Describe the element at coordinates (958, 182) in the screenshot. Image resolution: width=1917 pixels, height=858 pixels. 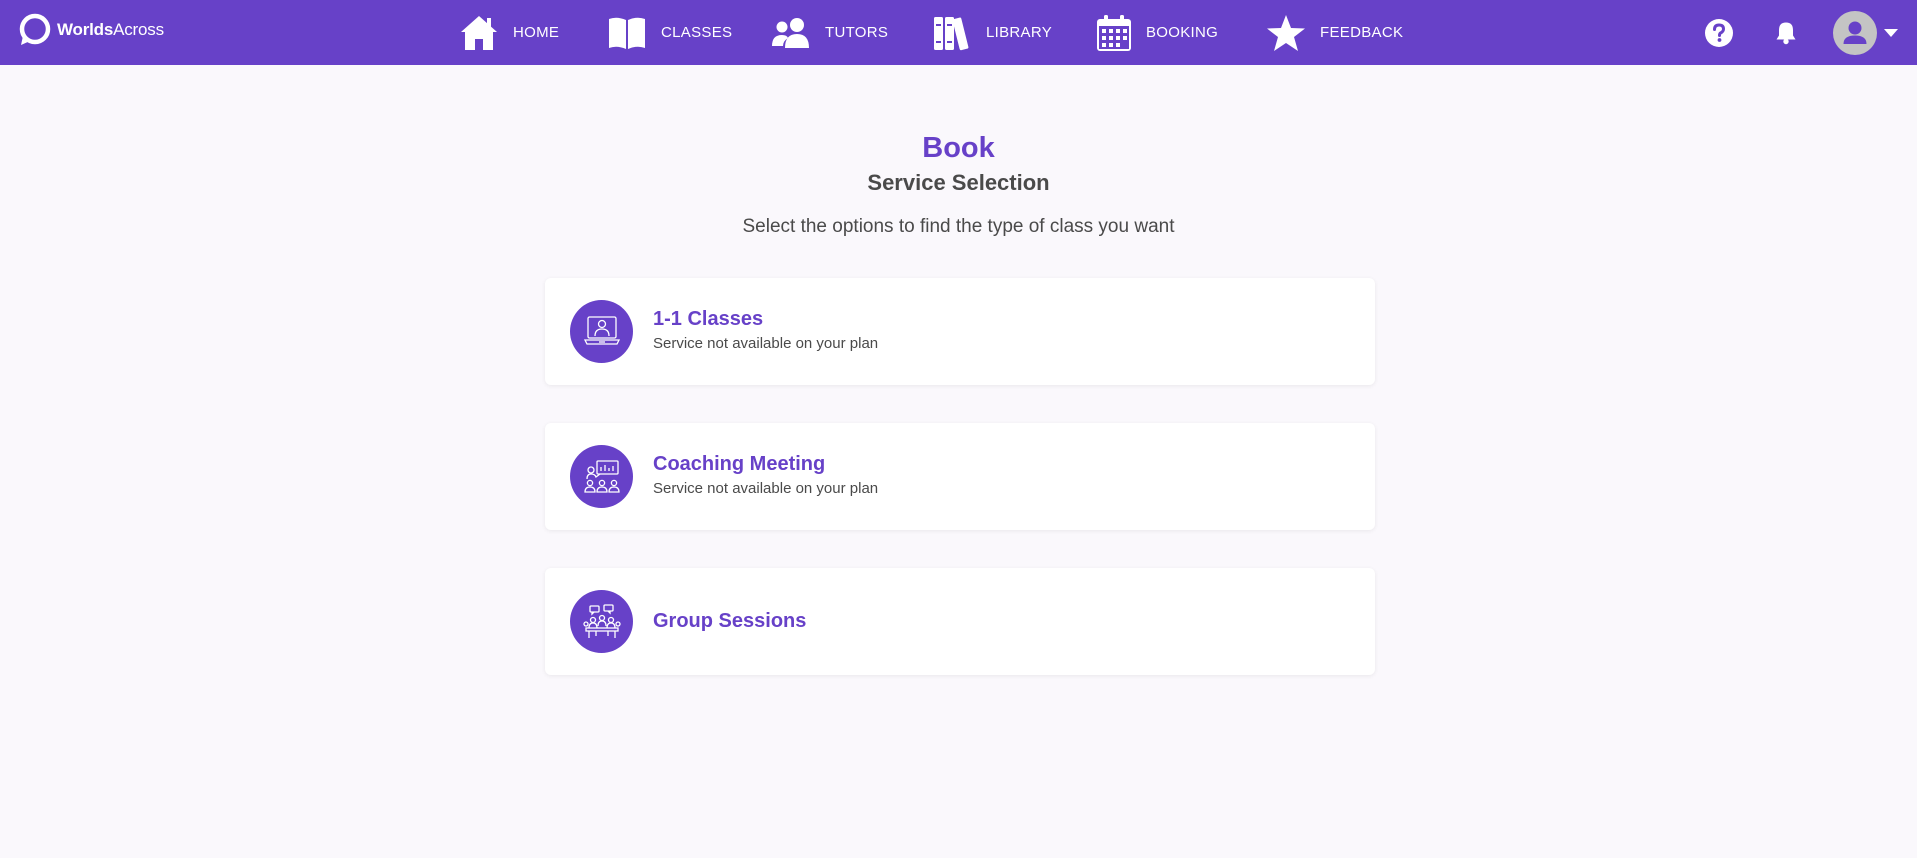
I see `page-subtitle: Service Selection` at that location.